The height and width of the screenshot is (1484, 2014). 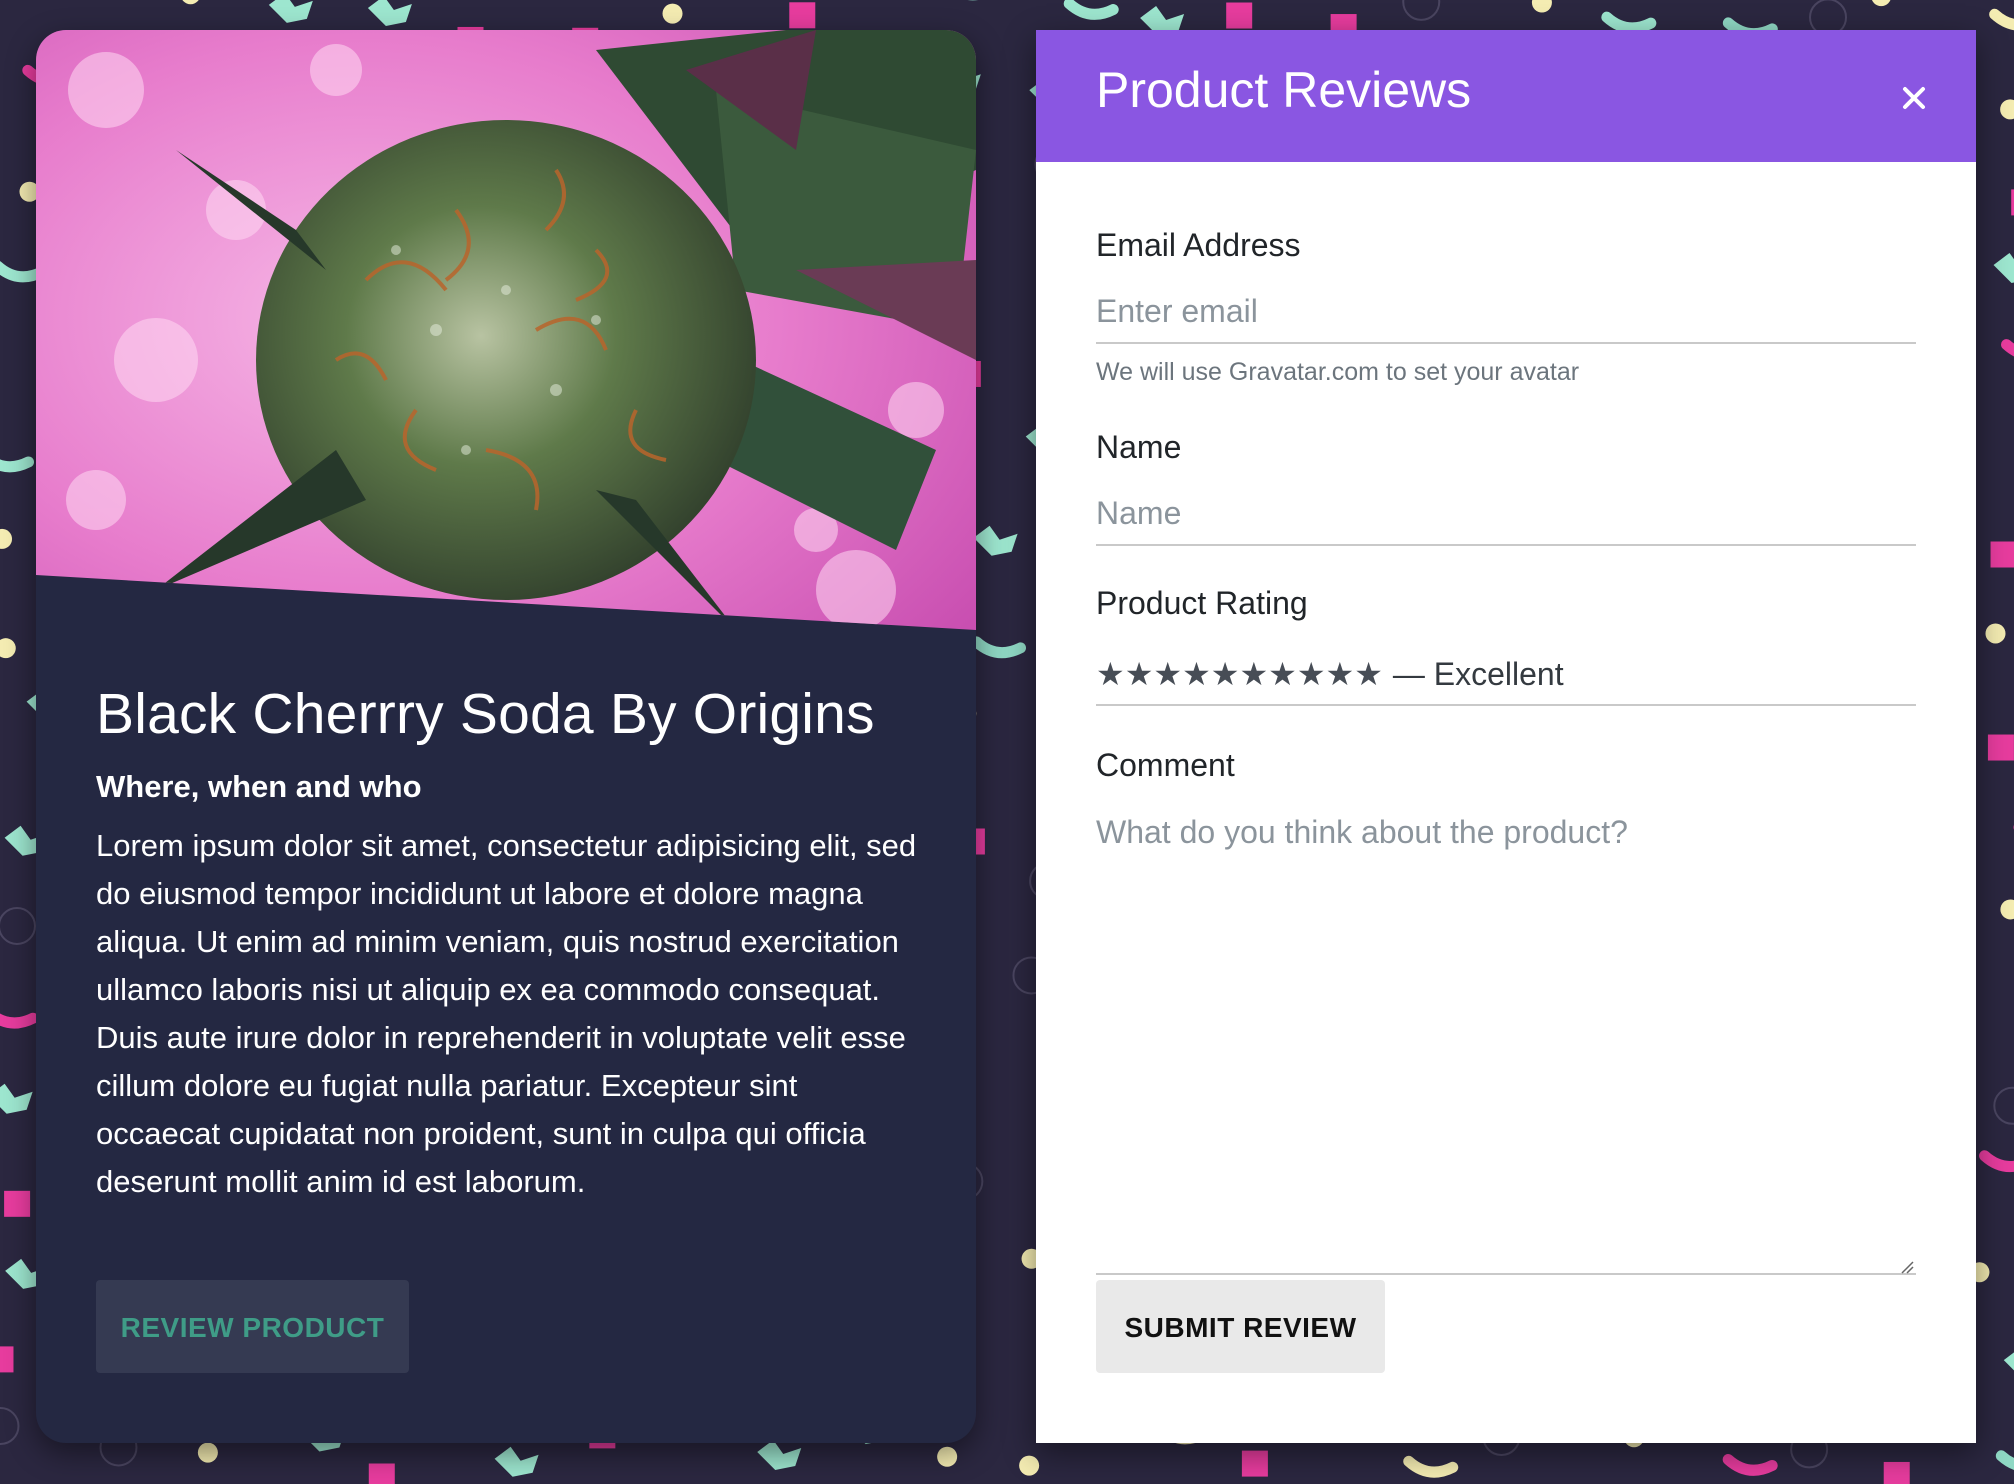 I want to click on submit-review-button: SUBMIT REVIEW, so click(x=1240, y=1326).